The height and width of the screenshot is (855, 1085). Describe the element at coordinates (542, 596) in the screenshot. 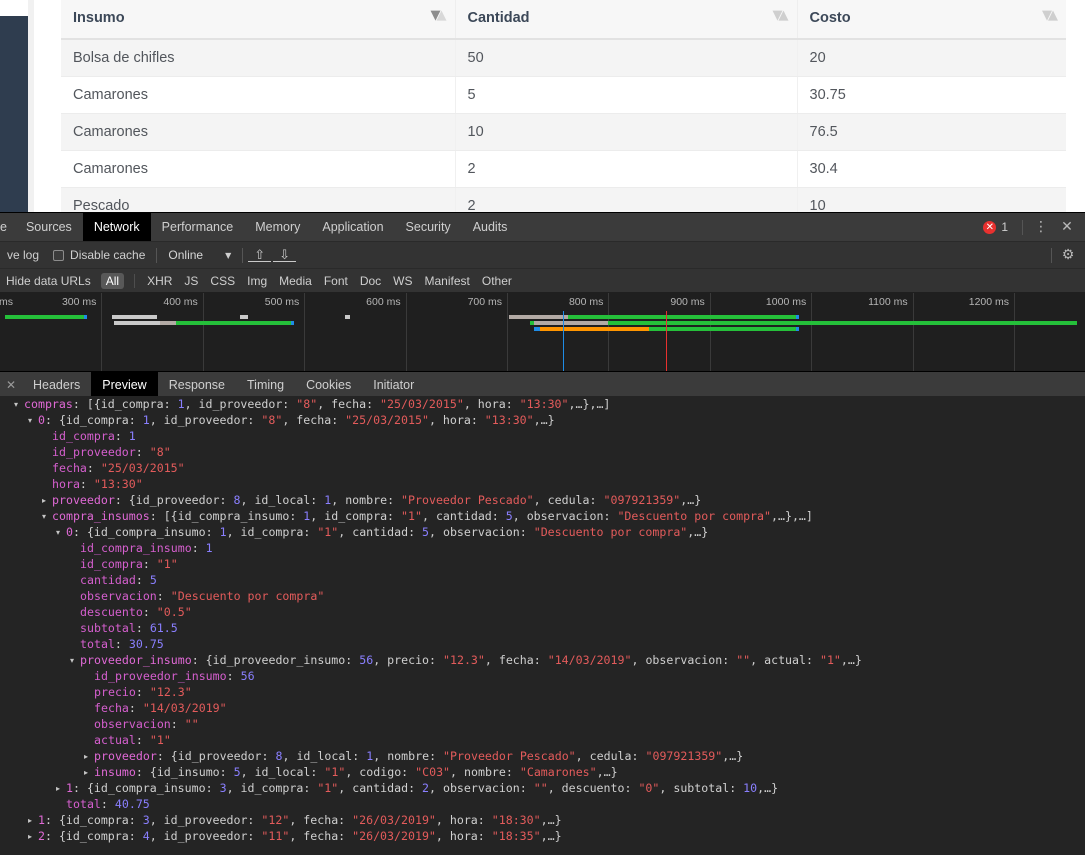

I see `json-tree-row: observacion: "Descuento por compra"` at that location.